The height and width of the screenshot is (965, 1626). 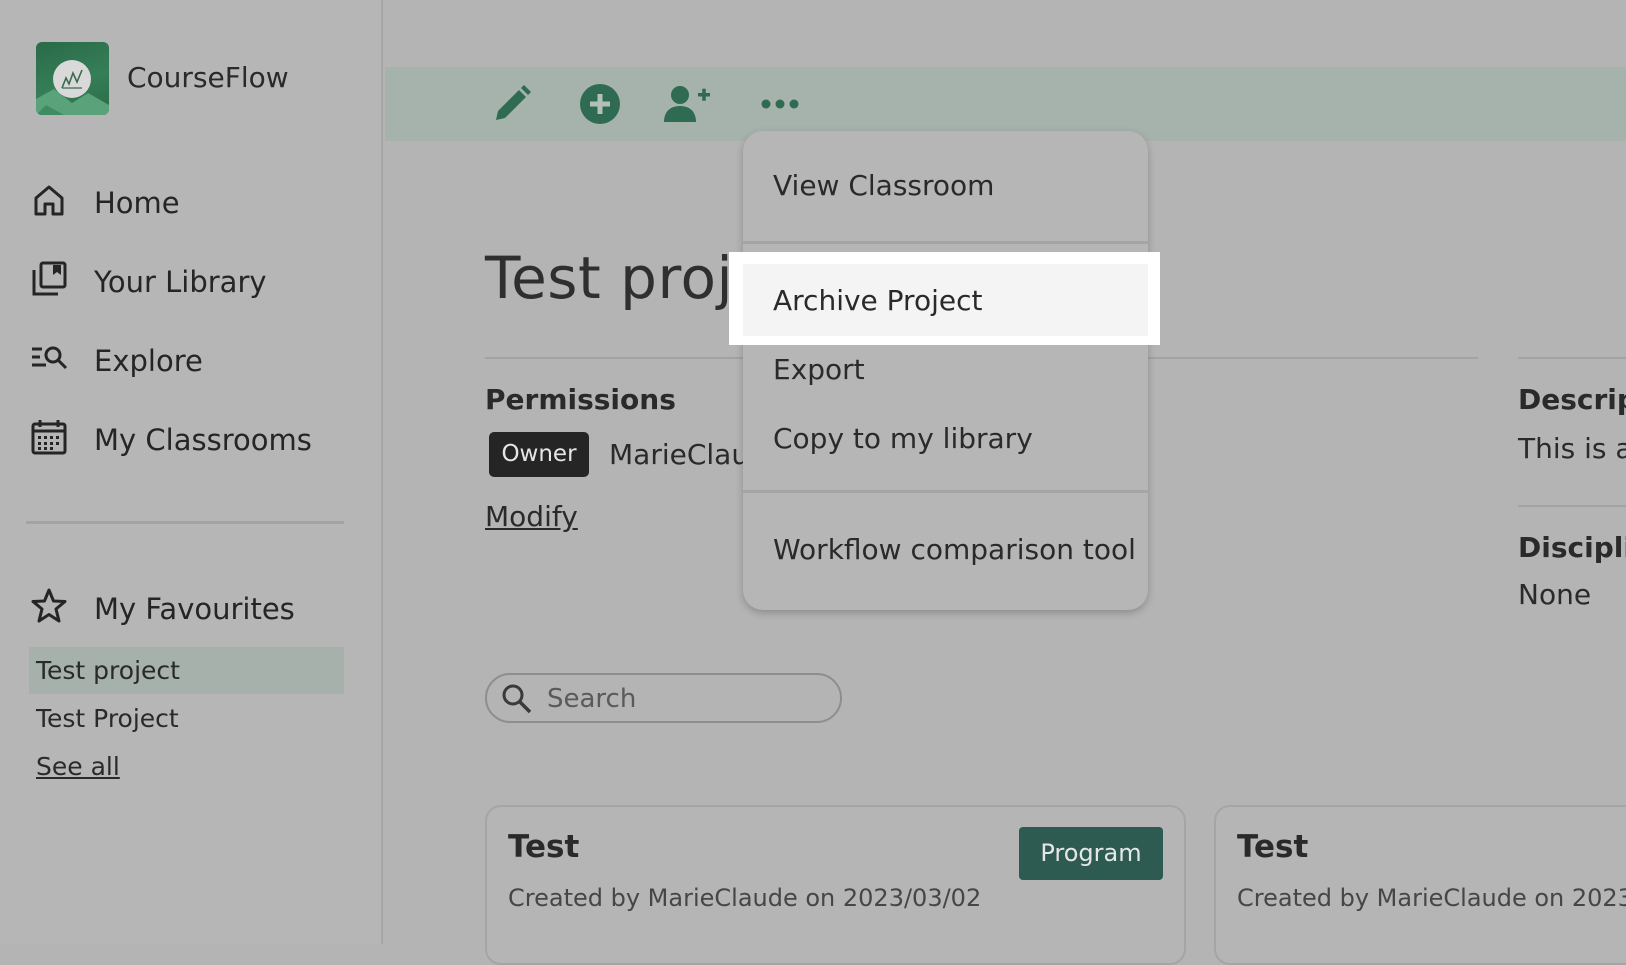 I want to click on calendar-icon, so click(x=49, y=437).